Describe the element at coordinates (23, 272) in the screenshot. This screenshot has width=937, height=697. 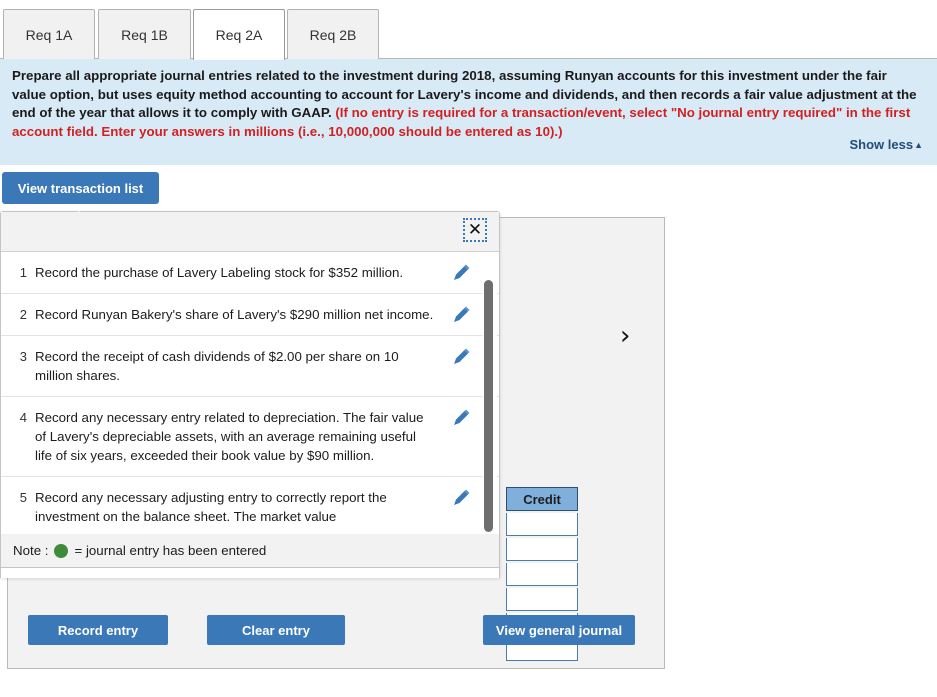
I see `transaction-number: 1` at that location.